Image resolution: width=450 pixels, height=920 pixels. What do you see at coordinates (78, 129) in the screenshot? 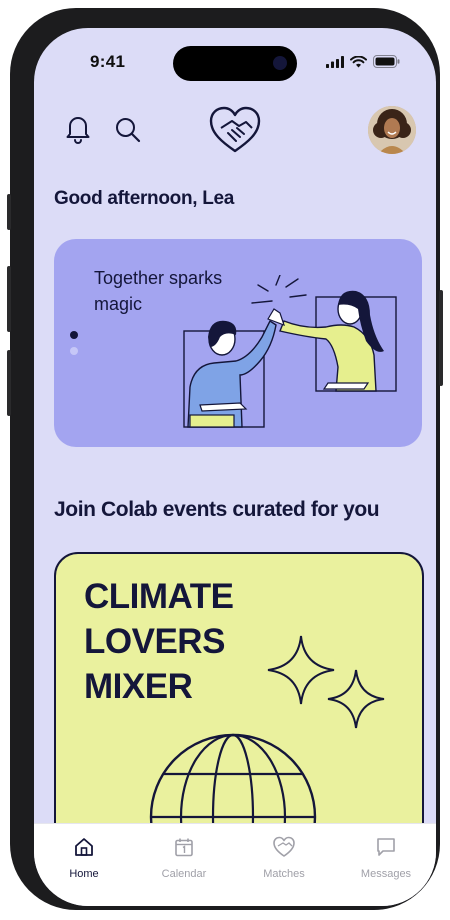
I see `bell-icon` at bounding box center [78, 129].